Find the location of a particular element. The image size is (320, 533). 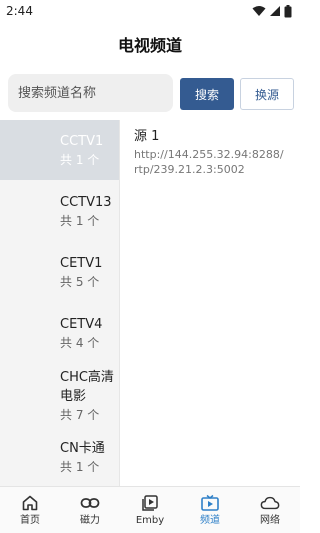

search-row: 搜索 换源 is located at coordinates (150, 94).